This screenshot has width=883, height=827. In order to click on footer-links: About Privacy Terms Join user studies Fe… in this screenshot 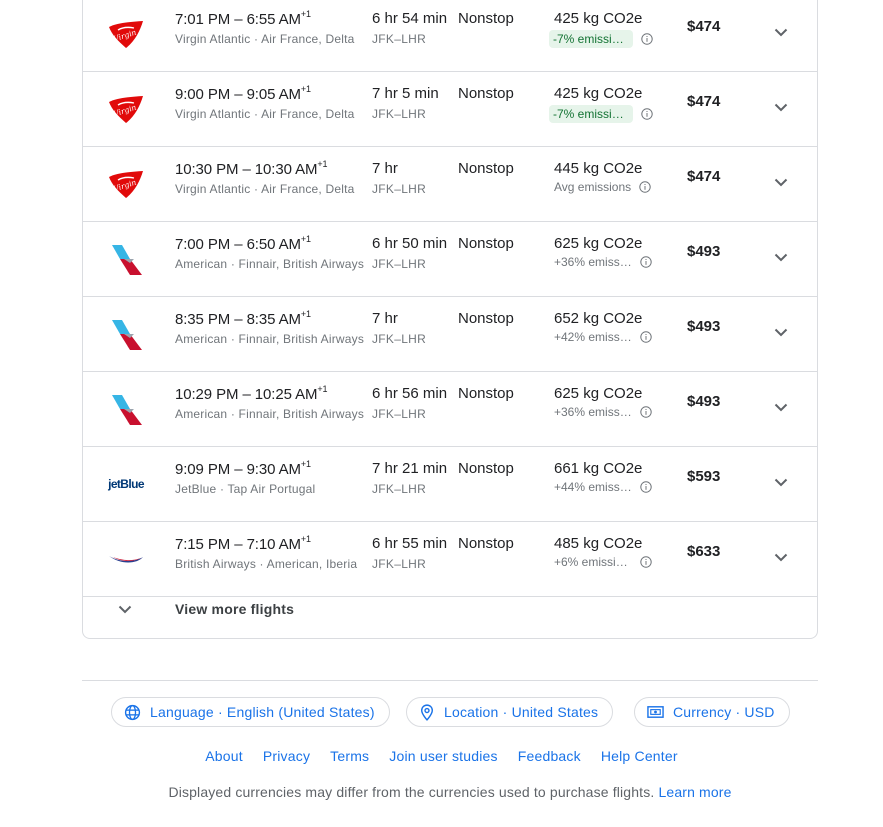, I will do `click(441, 756)`.